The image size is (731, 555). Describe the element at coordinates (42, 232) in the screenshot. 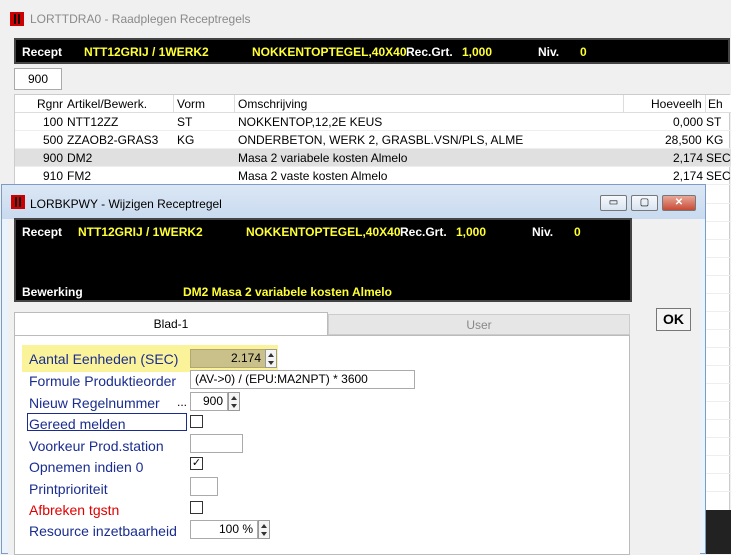

I see `dialog-recept-label: Recept` at that location.